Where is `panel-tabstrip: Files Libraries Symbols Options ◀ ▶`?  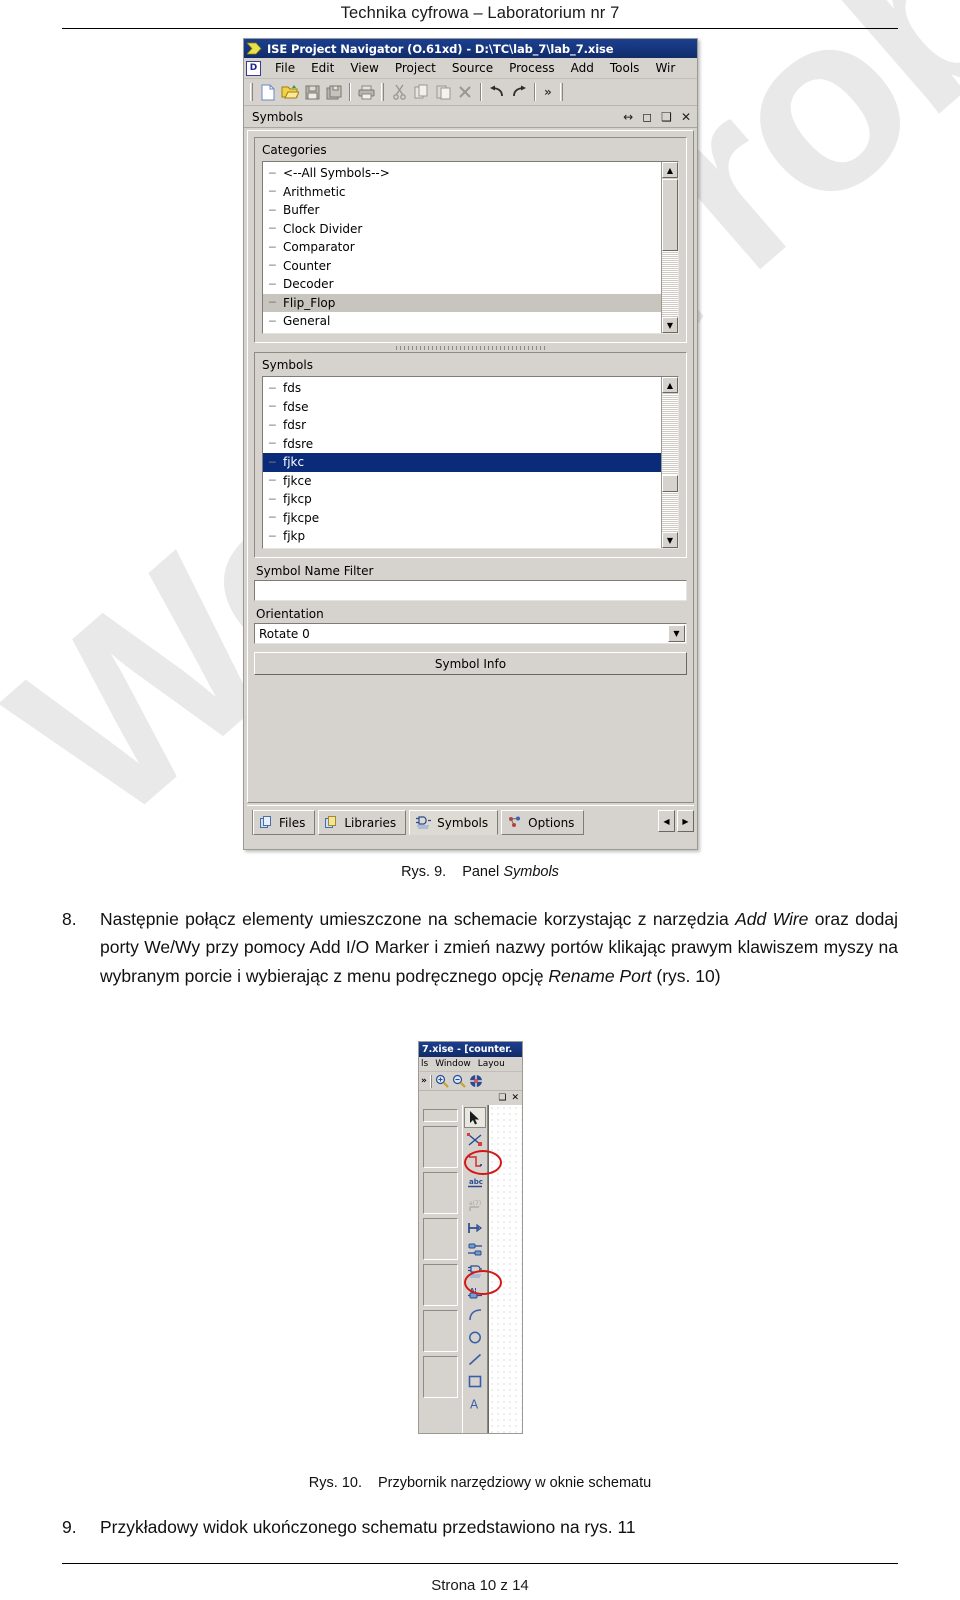 panel-tabstrip: Files Libraries Symbols Options ◀ ▶ is located at coordinates (470, 825).